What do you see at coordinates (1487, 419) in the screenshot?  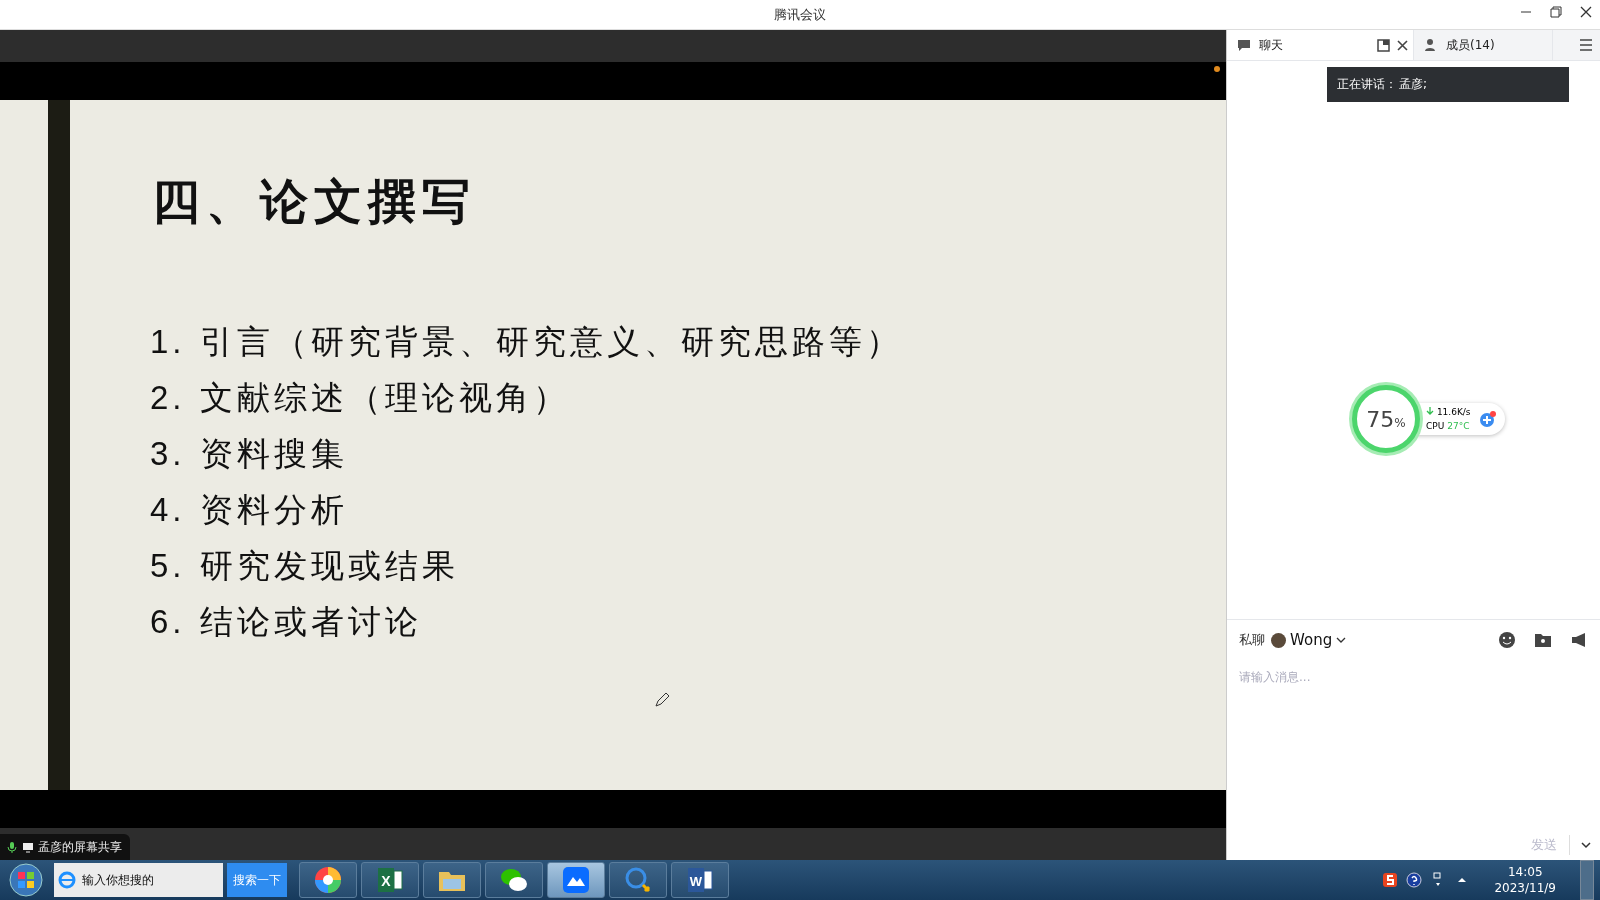 I see `plus-icon` at bounding box center [1487, 419].